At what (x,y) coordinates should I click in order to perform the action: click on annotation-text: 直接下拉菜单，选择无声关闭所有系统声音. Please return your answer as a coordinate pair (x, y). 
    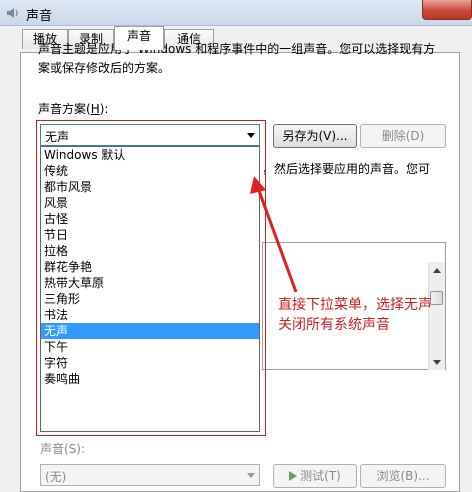
    Looking at the image, I should click on (355, 315).